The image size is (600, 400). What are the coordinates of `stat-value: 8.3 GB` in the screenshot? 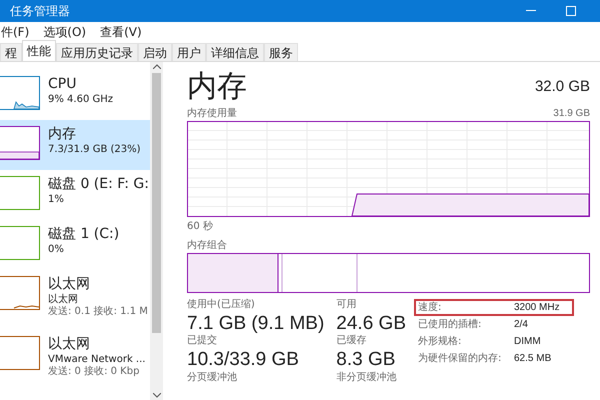 It's located at (366, 360).